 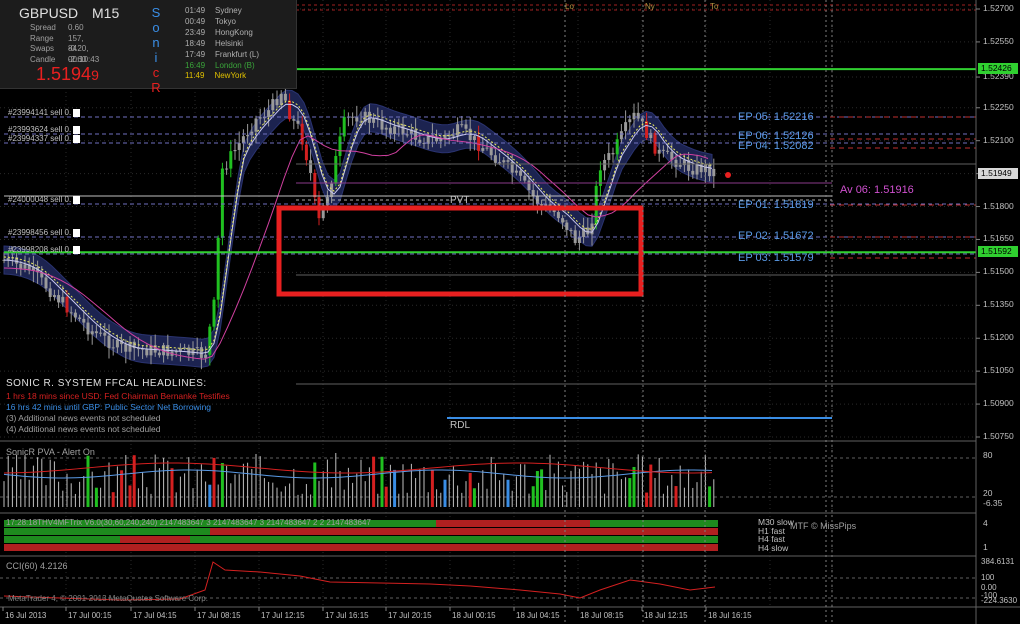 What do you see at coordinates (195, 10) in the screenshot?
I see `session-time: 01:49` at bounding box center [195, 10].